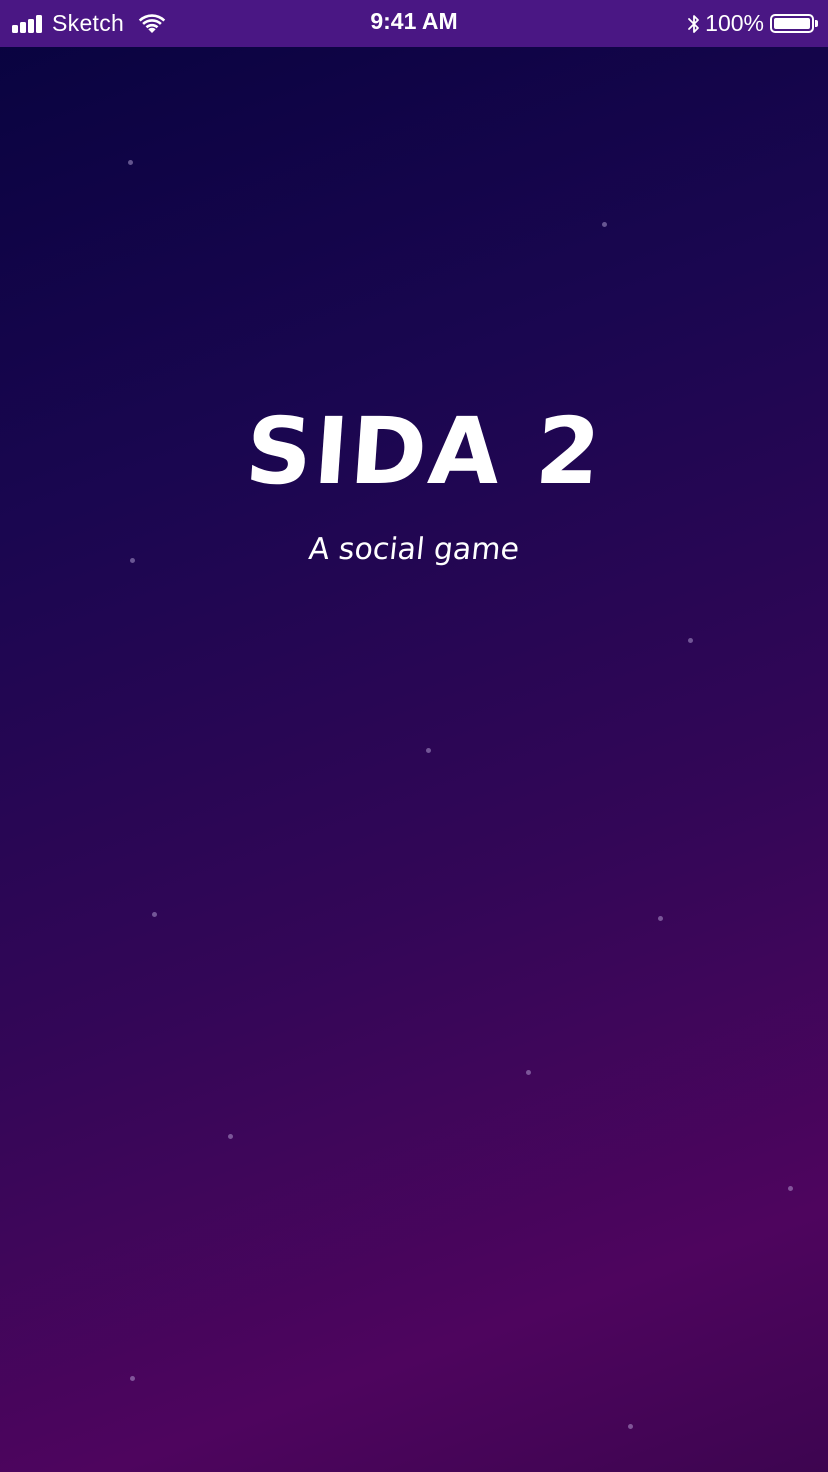  I want to click on battery-icon, so click(792, 23).